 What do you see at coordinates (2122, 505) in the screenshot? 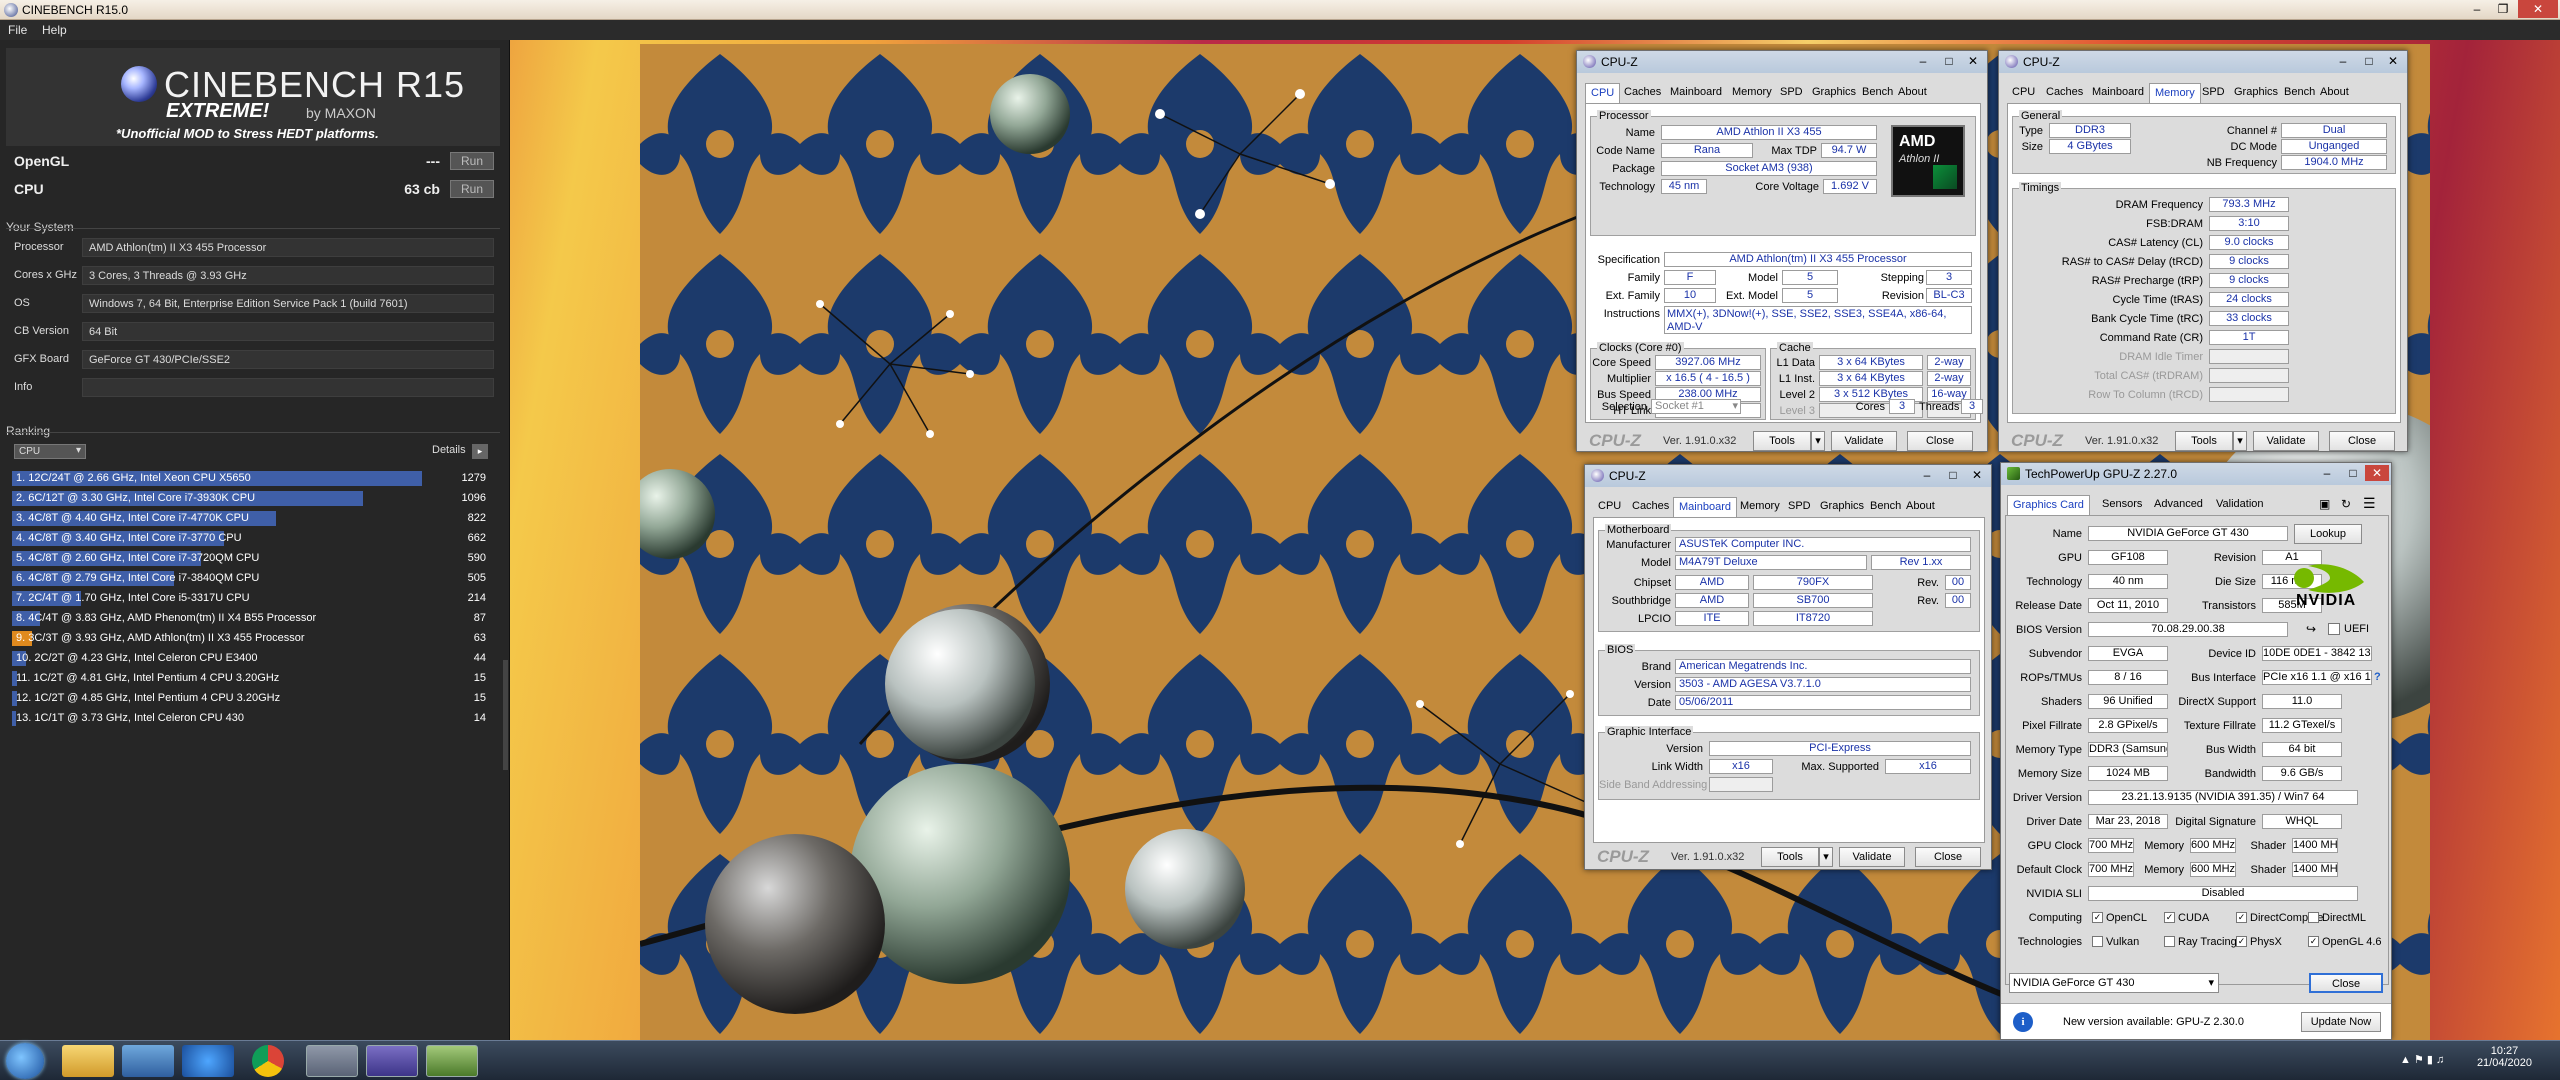
I see `tab-sensors: Sensors` at bounding box center [2122, 505].